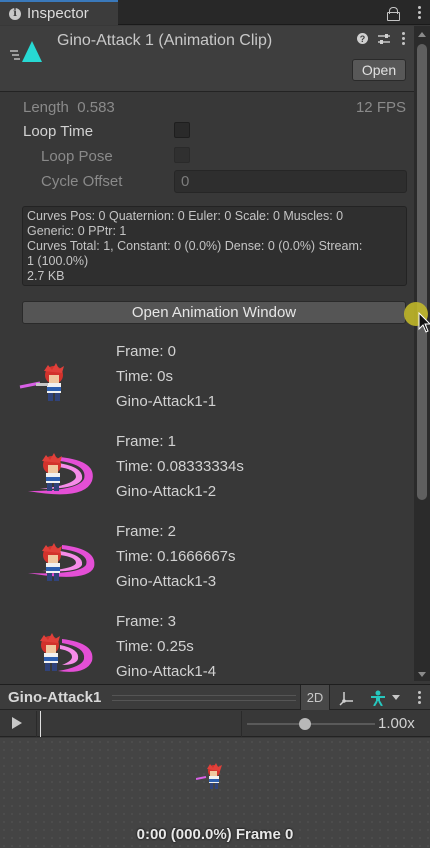  Describe the element at coordinates (404, 12) in the screenshot. I see `tab-bar-controls` at that location.